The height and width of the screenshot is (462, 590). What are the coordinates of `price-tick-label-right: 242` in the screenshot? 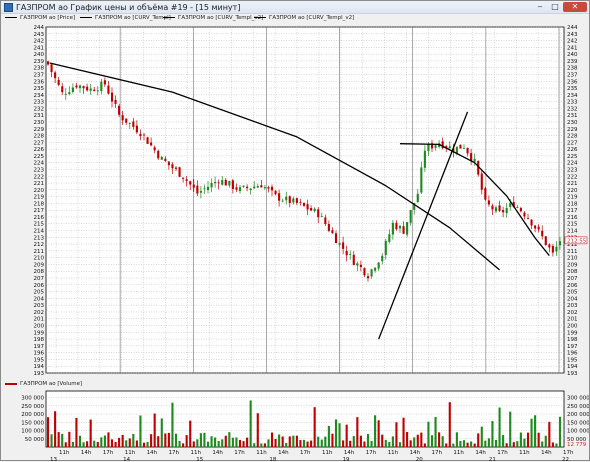 It's located at (572, 42).